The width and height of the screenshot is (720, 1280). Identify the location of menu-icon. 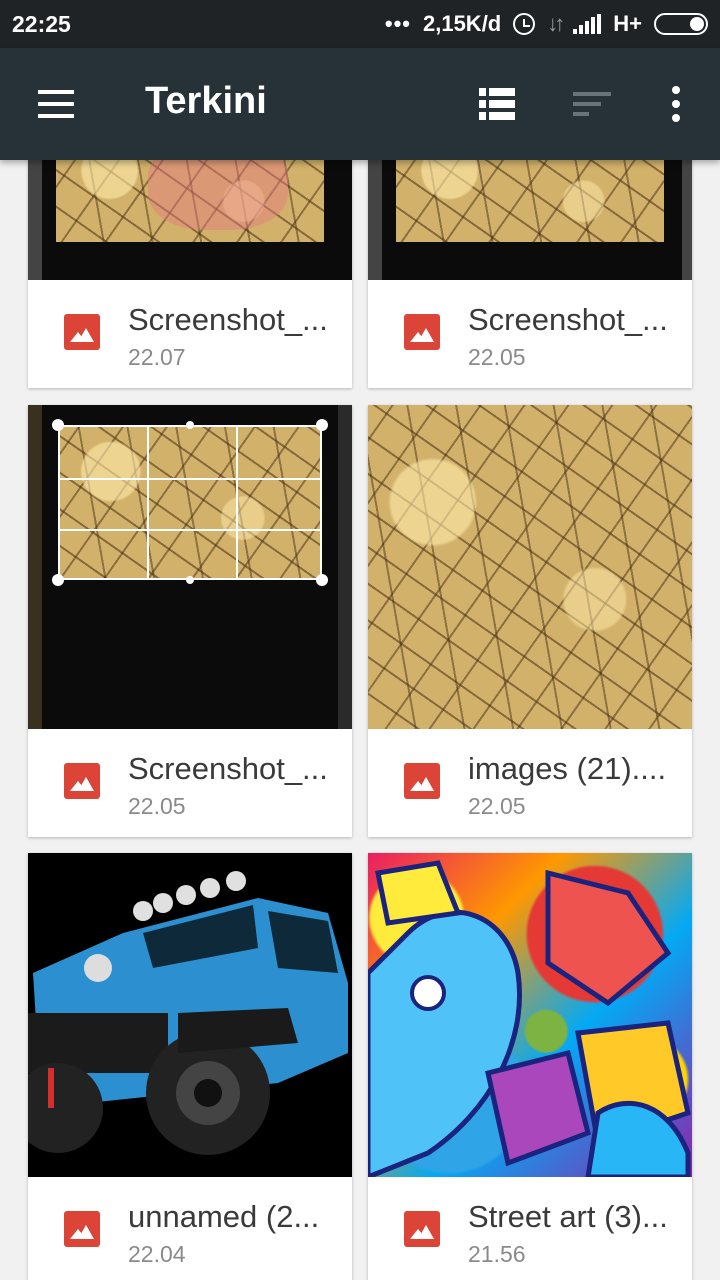
(56, 104).